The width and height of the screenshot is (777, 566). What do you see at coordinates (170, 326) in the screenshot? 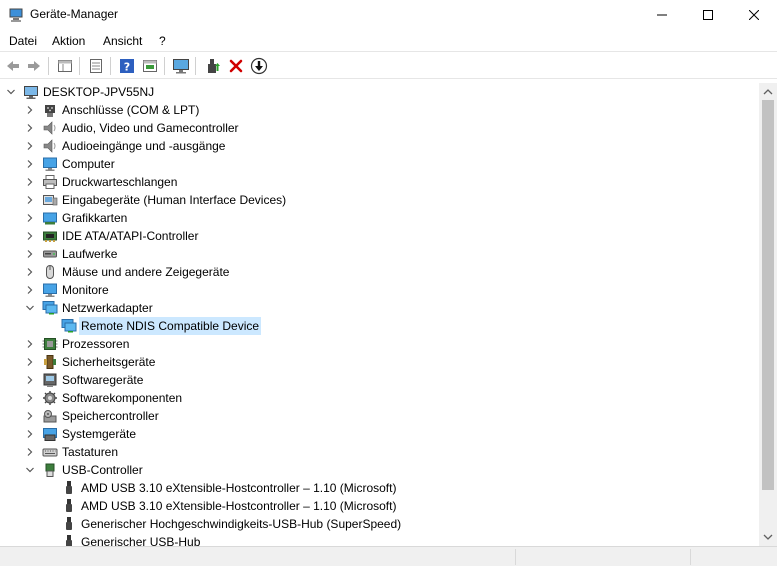
I see `tree-device-label: Remote NDIS Compatible Device` at bounding box center [170, 326].